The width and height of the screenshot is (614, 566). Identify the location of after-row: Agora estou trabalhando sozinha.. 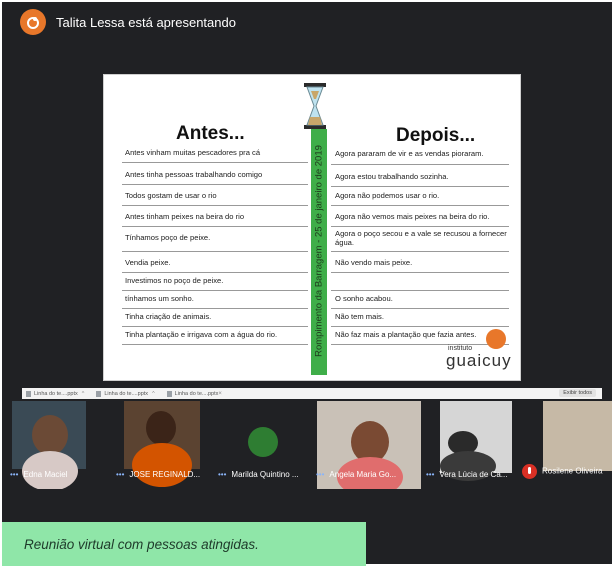
(420, 177).